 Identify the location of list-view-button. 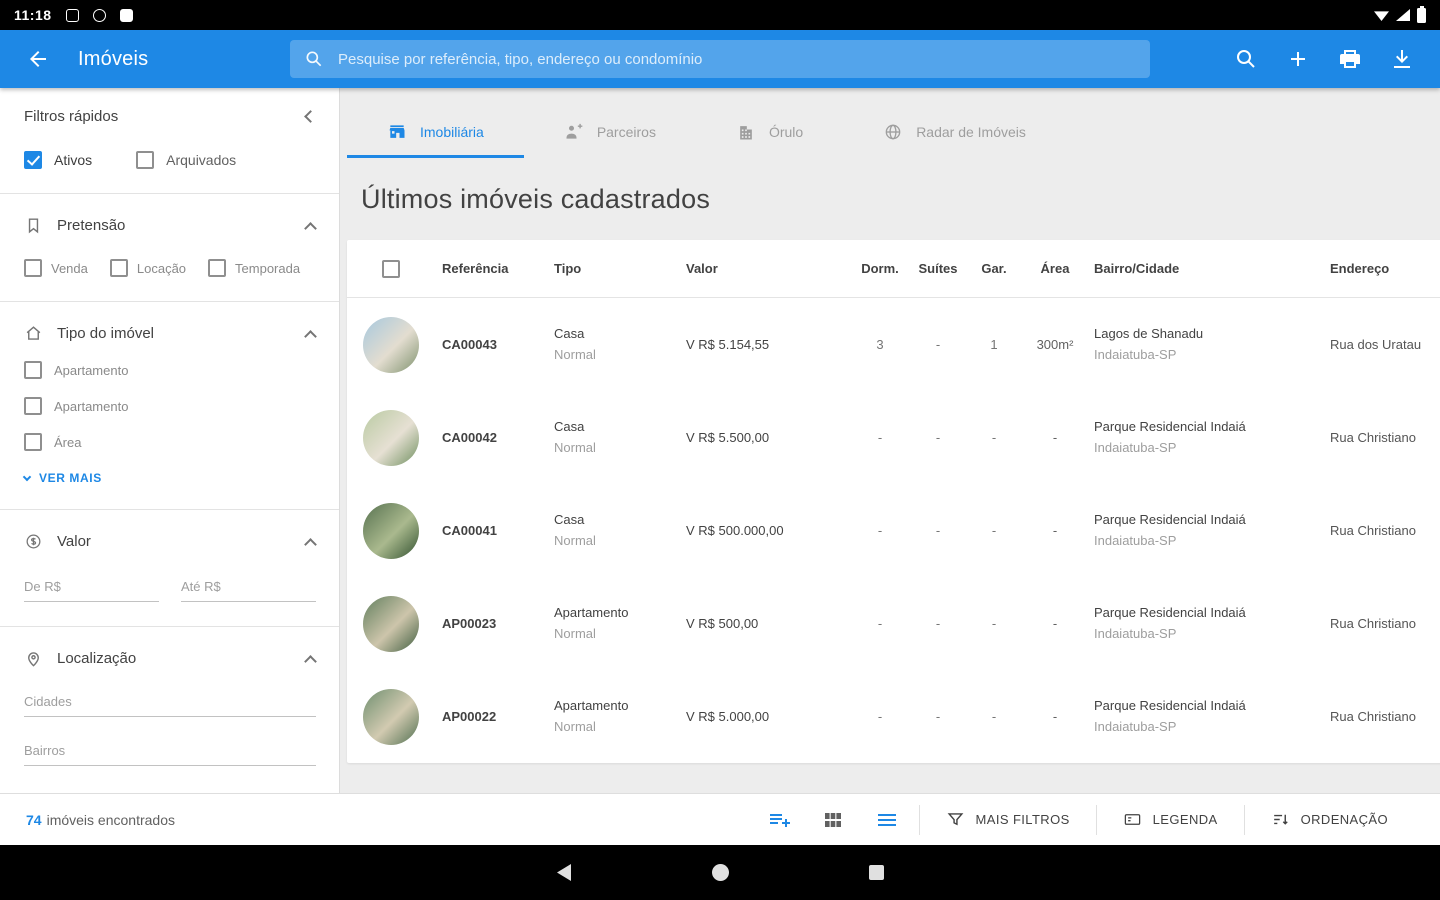
(887, 820).